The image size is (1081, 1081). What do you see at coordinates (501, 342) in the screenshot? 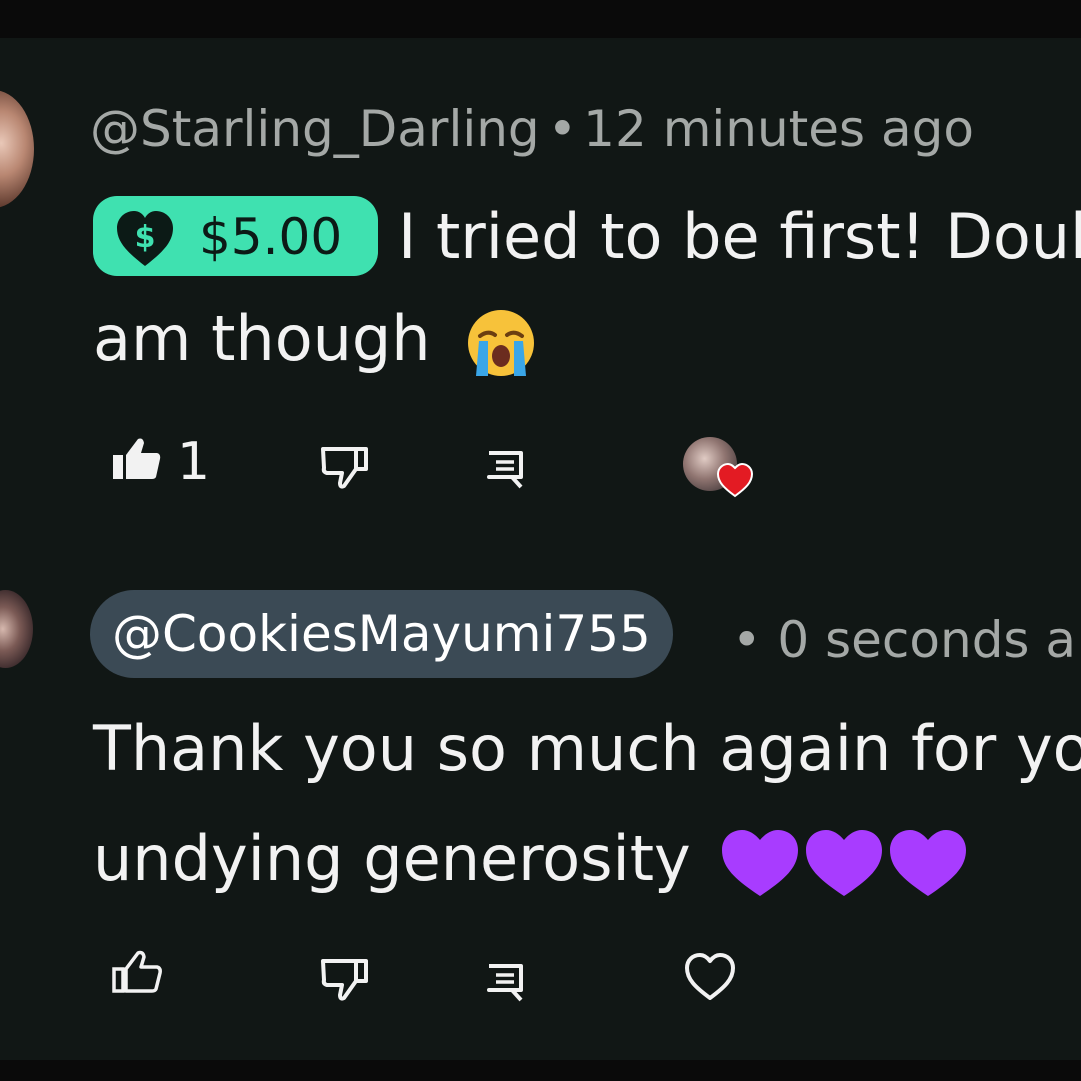
I see `crying-face-emoji` at bounding box center [501, 342].